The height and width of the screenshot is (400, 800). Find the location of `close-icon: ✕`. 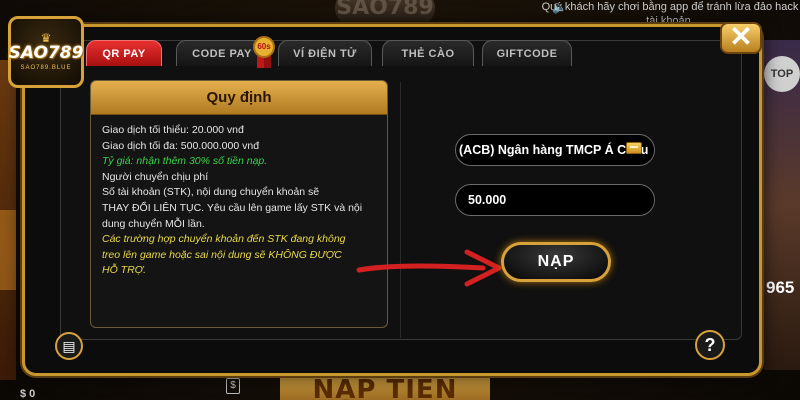

close-icon: ✕ is located at coordinates (741, 36).